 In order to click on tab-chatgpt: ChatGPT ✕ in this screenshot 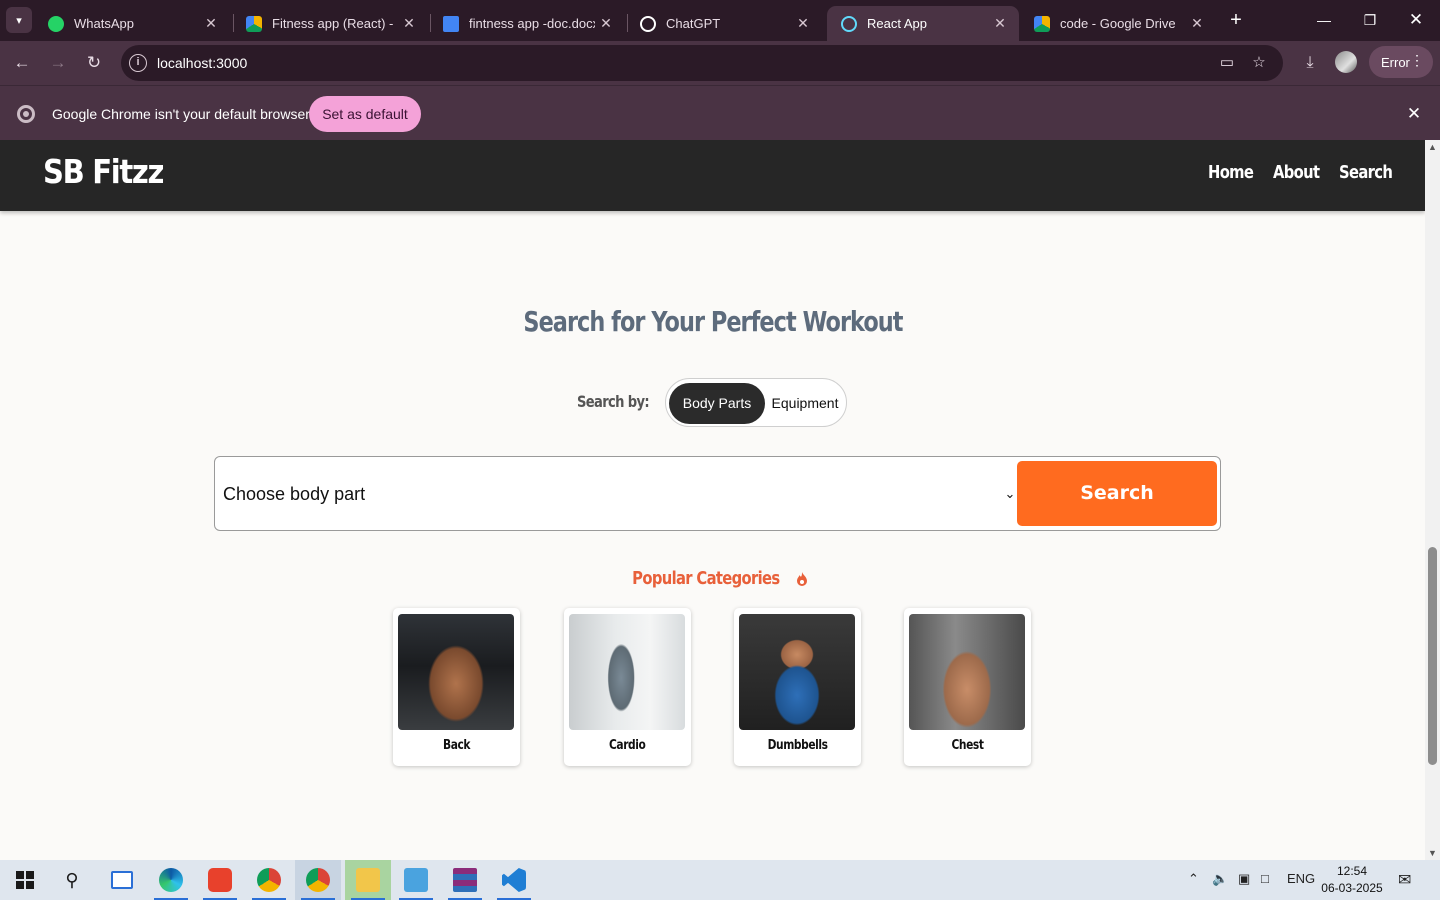, I will do `click(724, 23)`.